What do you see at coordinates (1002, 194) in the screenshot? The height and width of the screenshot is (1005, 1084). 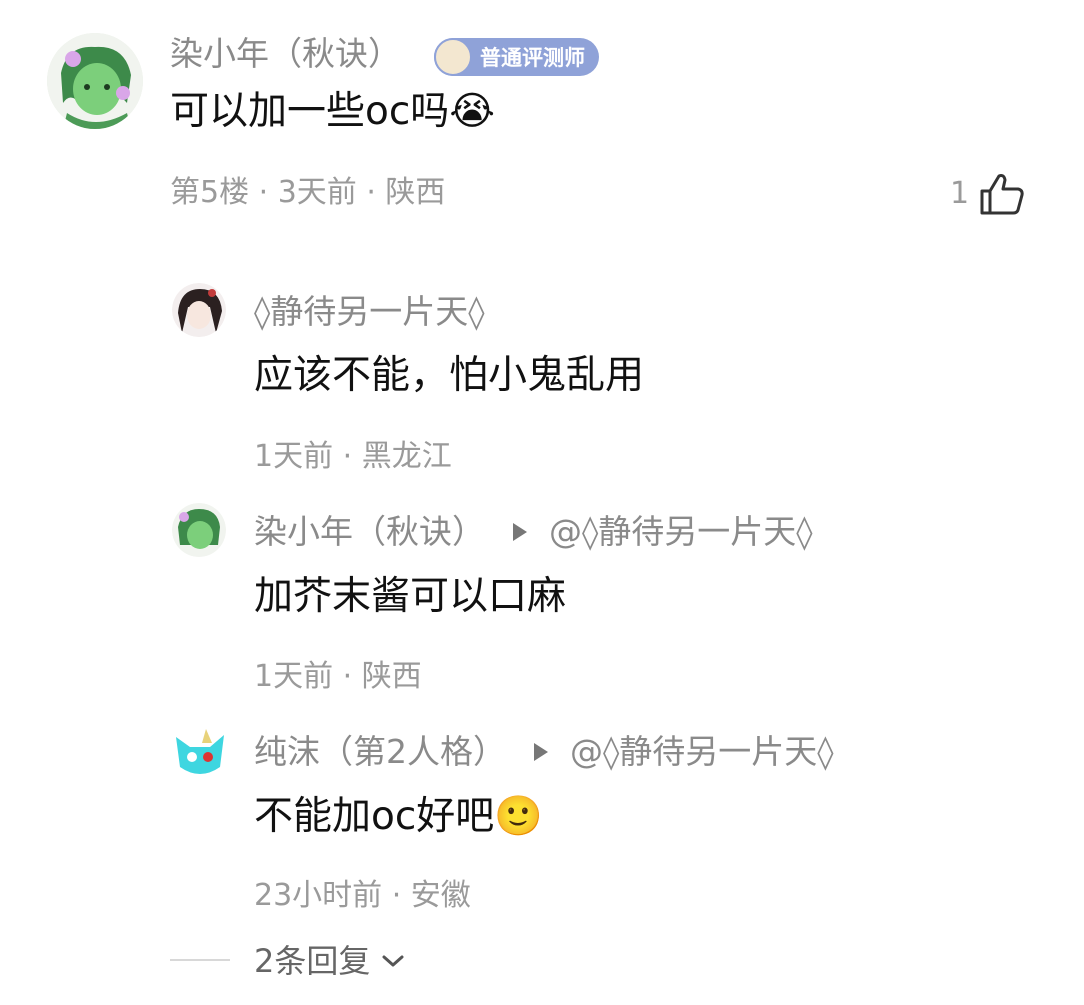 I see `thumbs-up-icon` at bounding box center [1002, 194].